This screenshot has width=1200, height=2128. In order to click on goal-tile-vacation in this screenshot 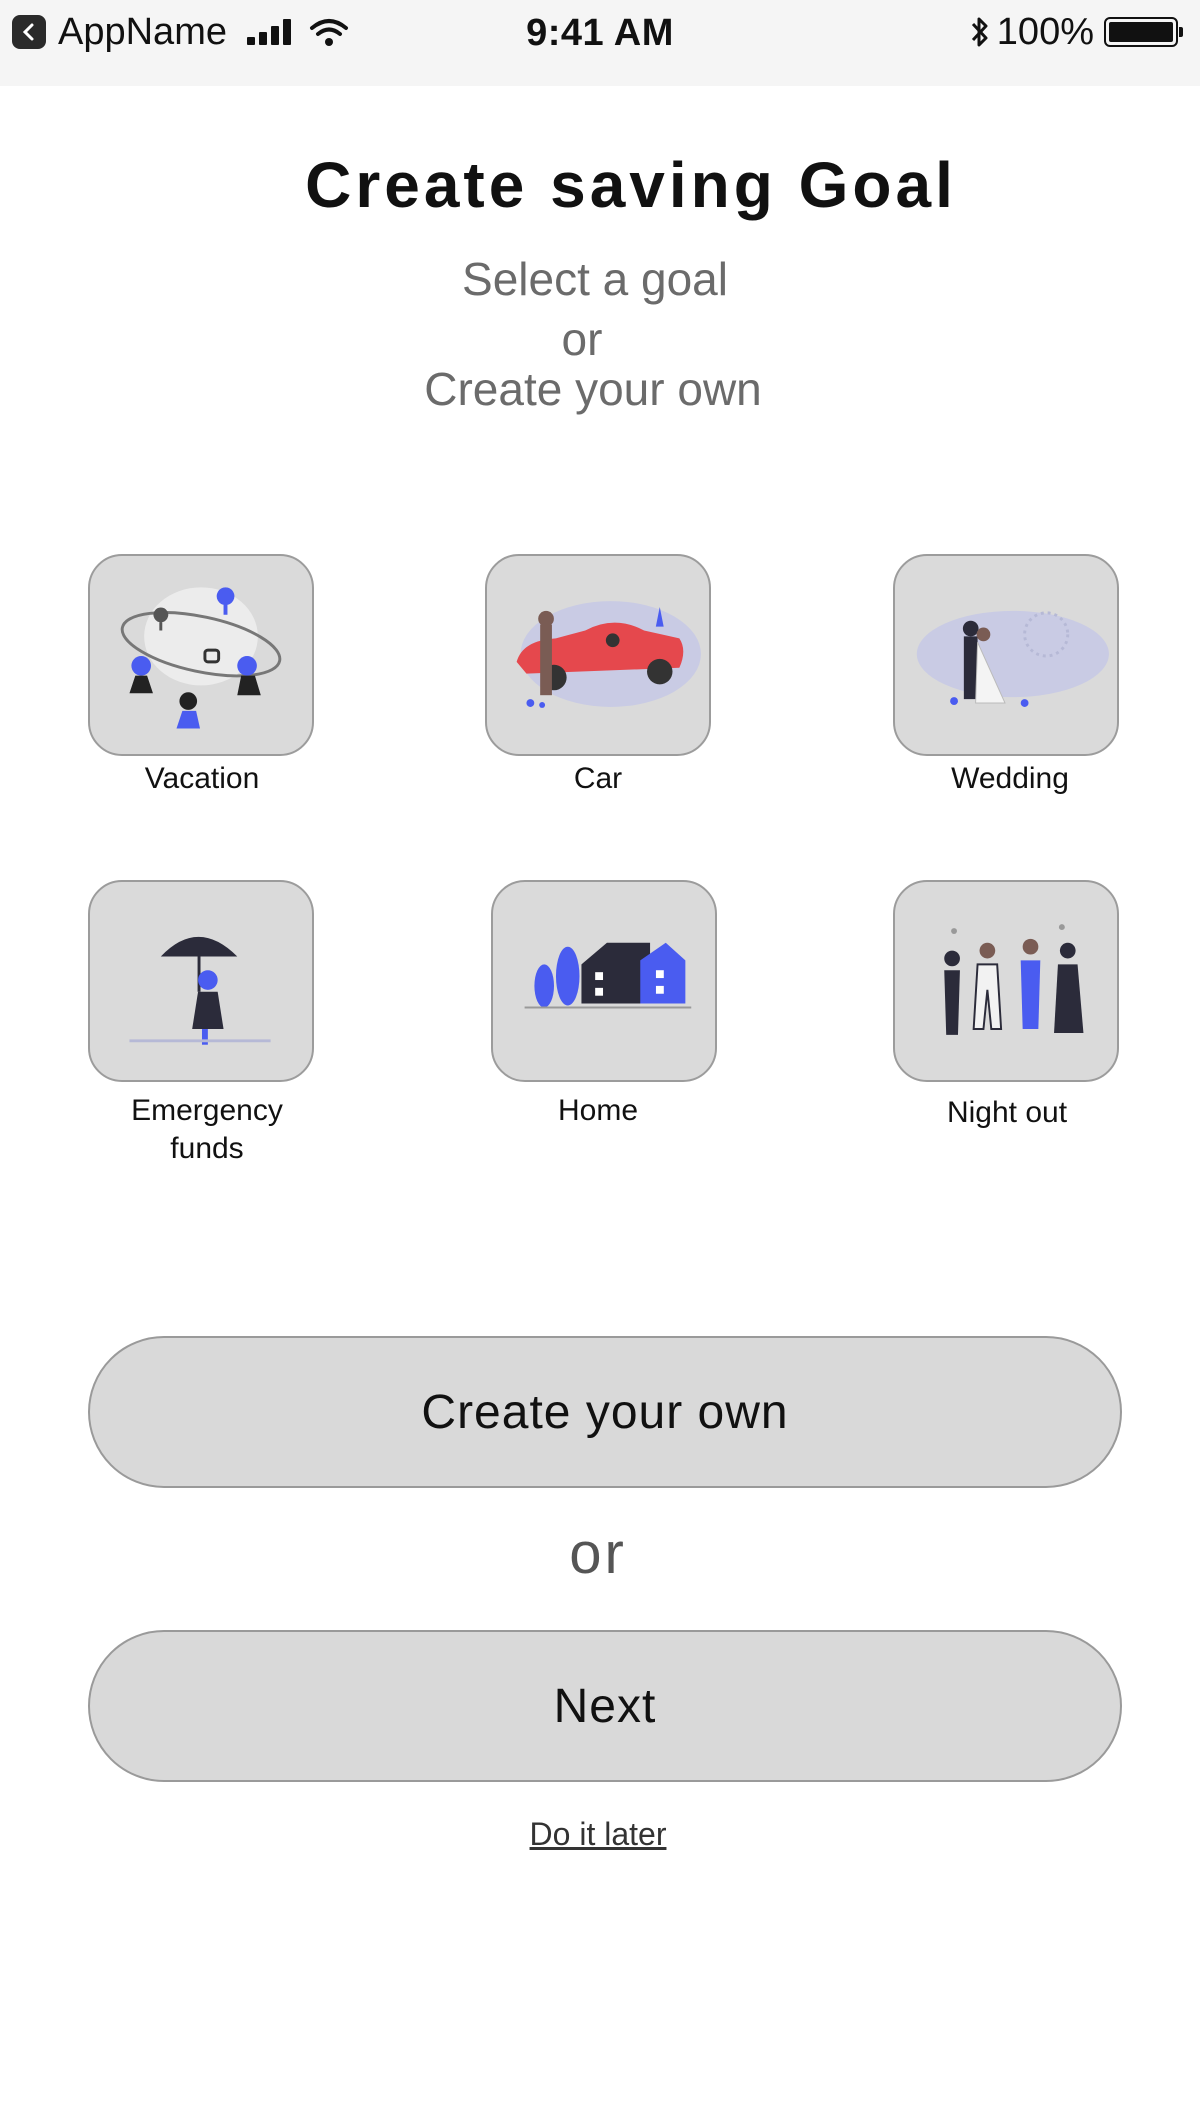, I will do `click(201, 655)`.